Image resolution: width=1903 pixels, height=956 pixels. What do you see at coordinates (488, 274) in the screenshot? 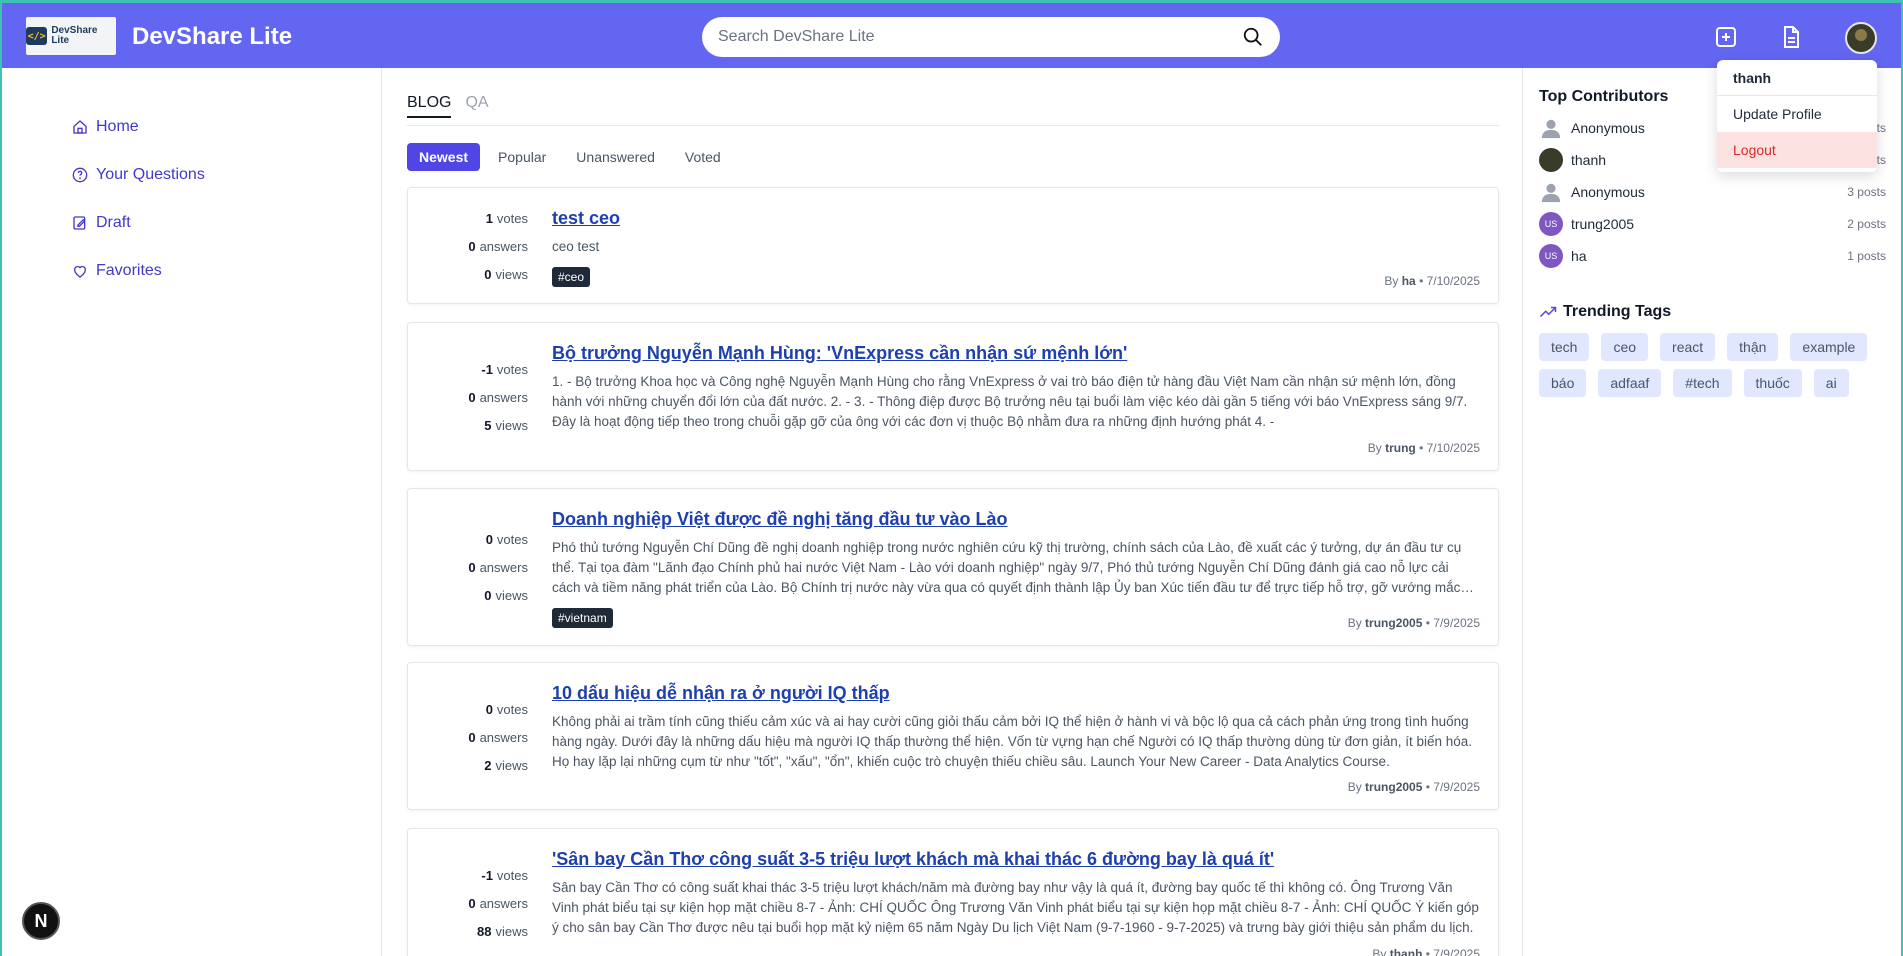
I see `view-count: 0` at bounding box center [488, 274].